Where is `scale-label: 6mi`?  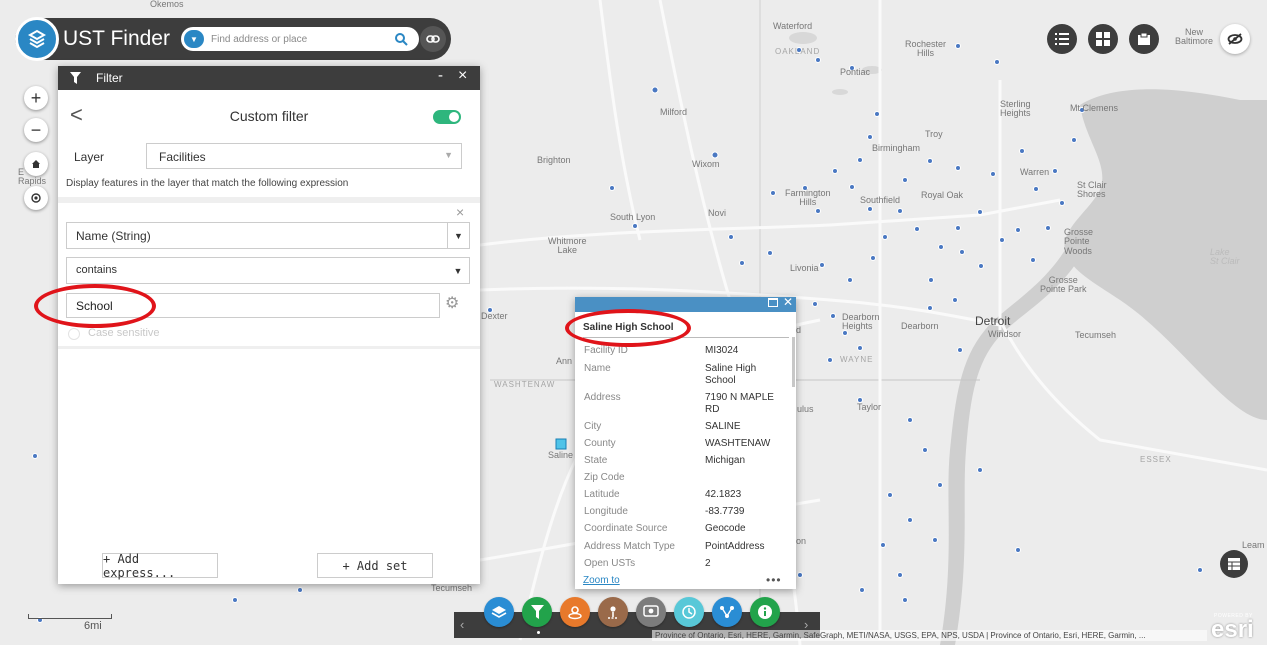 scale-label: 6mi is located at coordinates (93, 626).